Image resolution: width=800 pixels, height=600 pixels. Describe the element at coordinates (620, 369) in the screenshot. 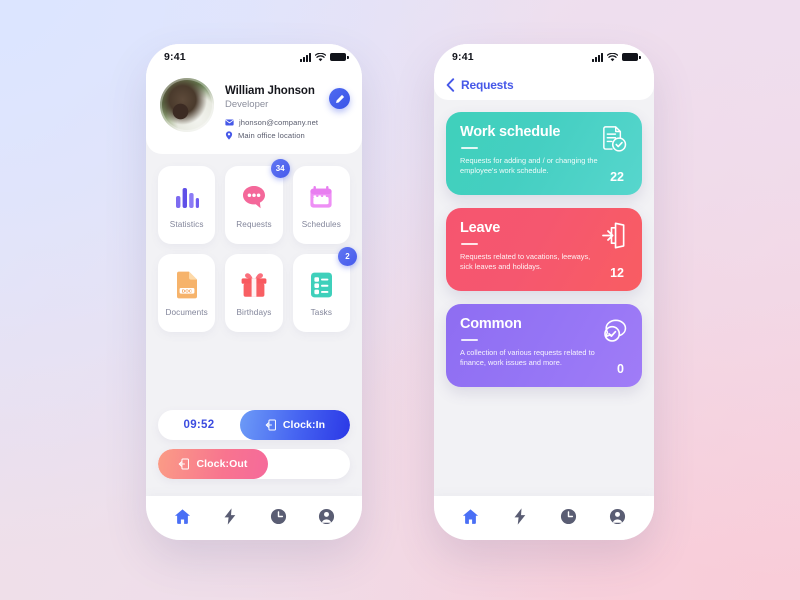

I see `card-count: 0` at that location.